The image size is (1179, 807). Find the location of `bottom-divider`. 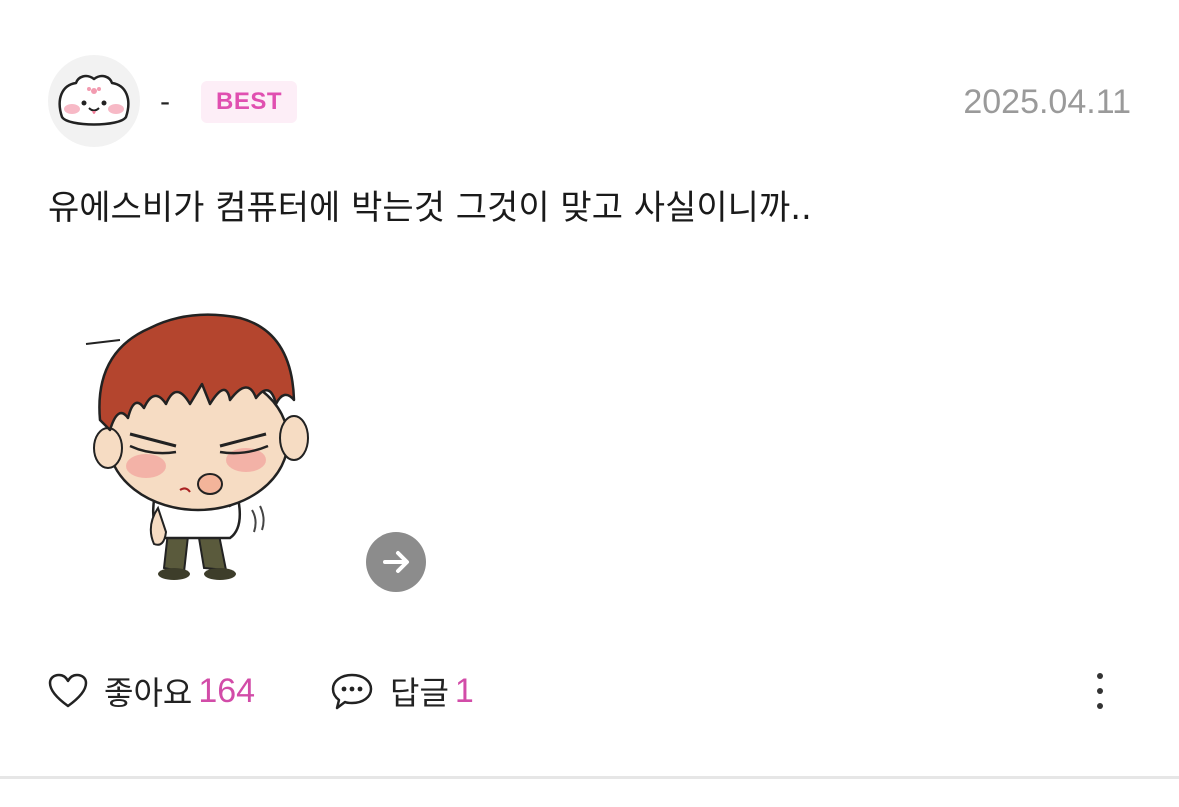

bottom-divider is located at coordinates (589, 777).